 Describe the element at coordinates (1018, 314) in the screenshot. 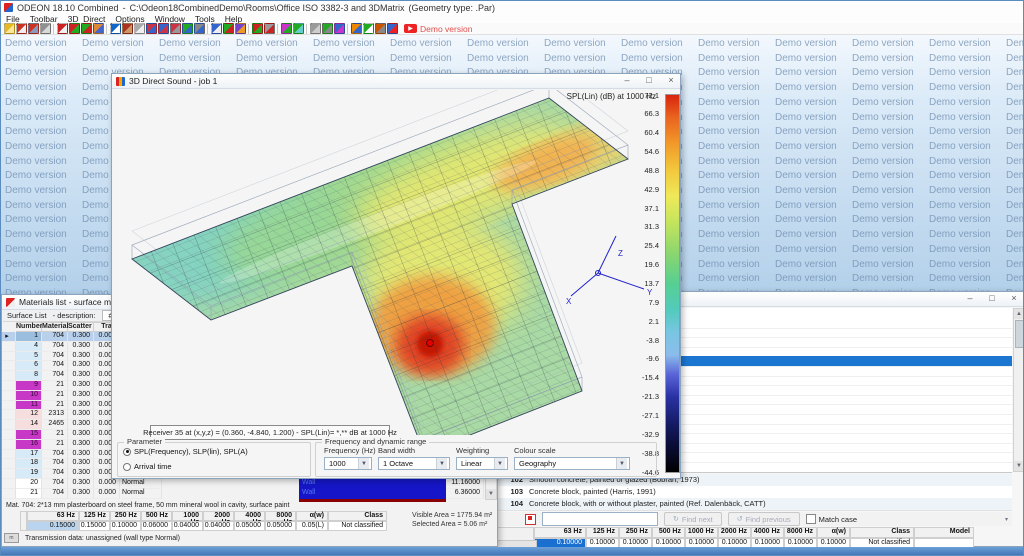

I see `scroll-up-icon: ▲` at that location.